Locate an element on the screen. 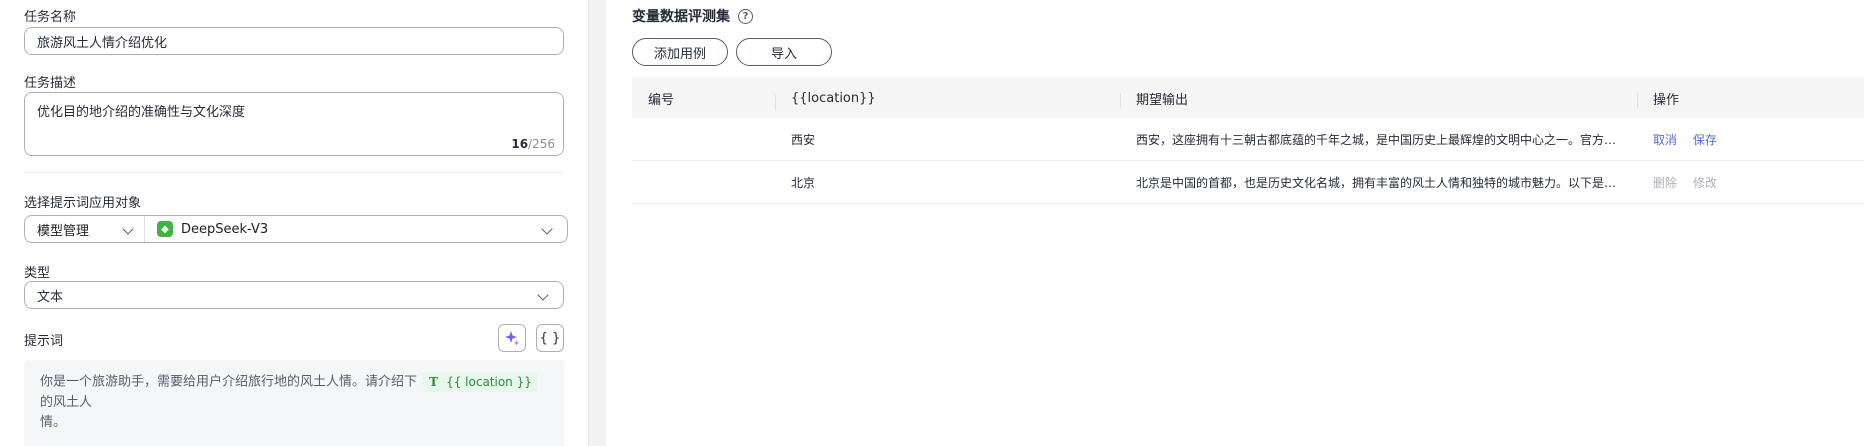 This screenshot has height=446, width=1864. task-desc-value: 优化目的地介绍的准确性与文化深度 is located at coordinates (141, 112).